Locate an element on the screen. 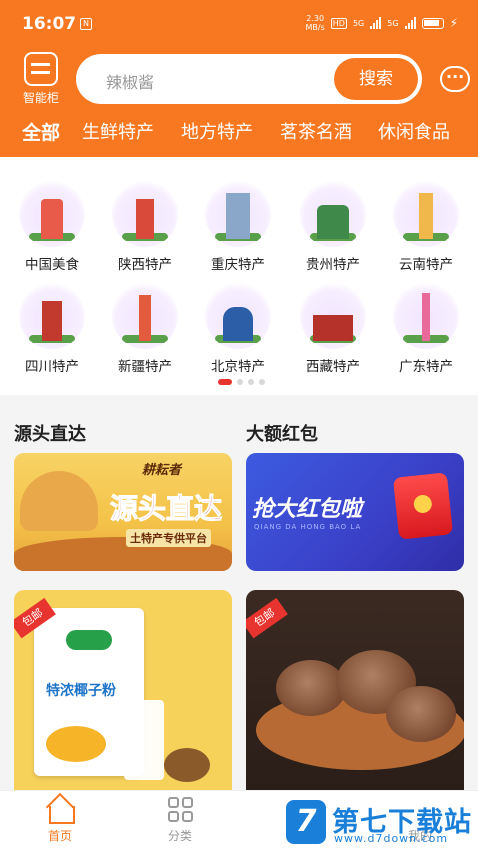 The height and width of the screenshot is (850, 478). sim2-label: 5G is located at coordinates (393, 23).